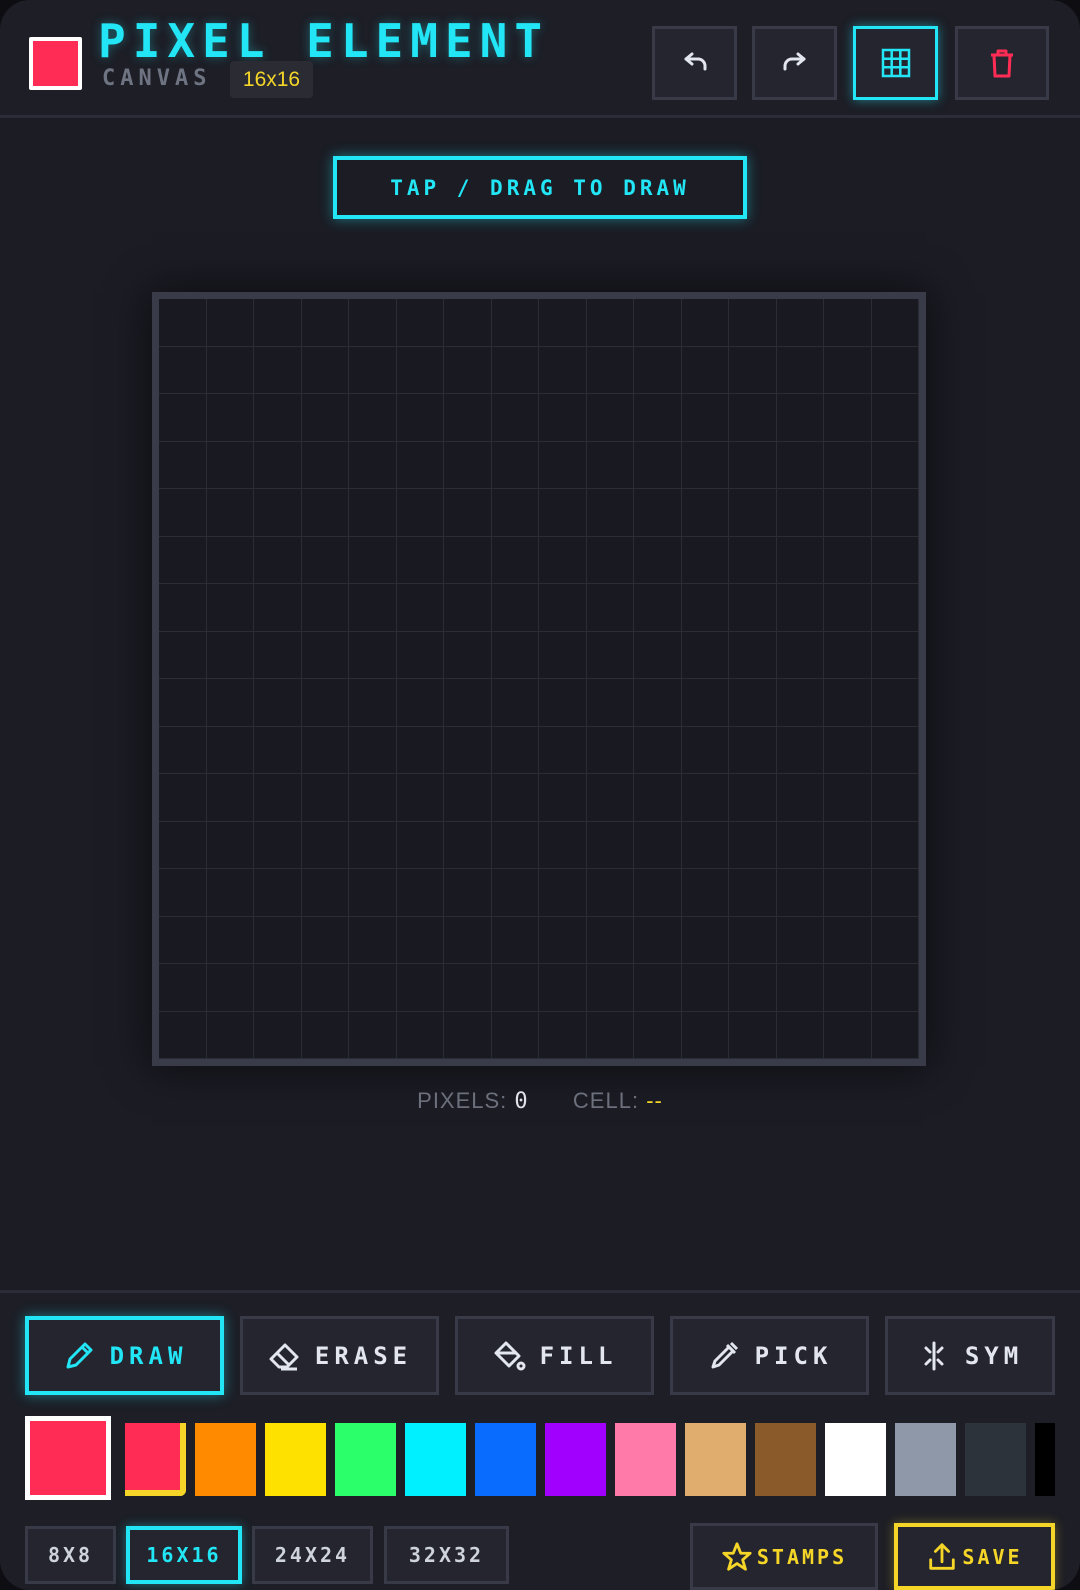  Describe the element at coordinates (794, 63) in the screenshot. I see `redo-button` at that location.